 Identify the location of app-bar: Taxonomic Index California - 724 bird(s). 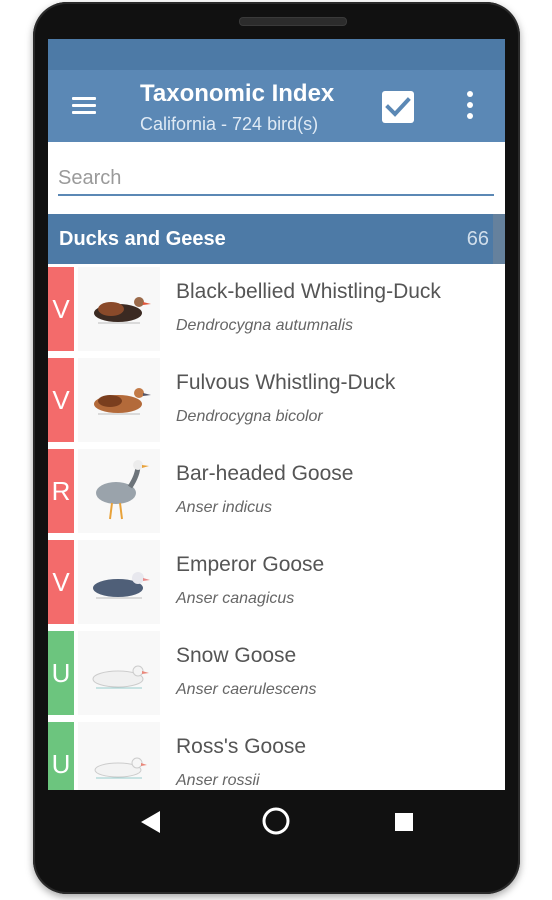
(276, 106).